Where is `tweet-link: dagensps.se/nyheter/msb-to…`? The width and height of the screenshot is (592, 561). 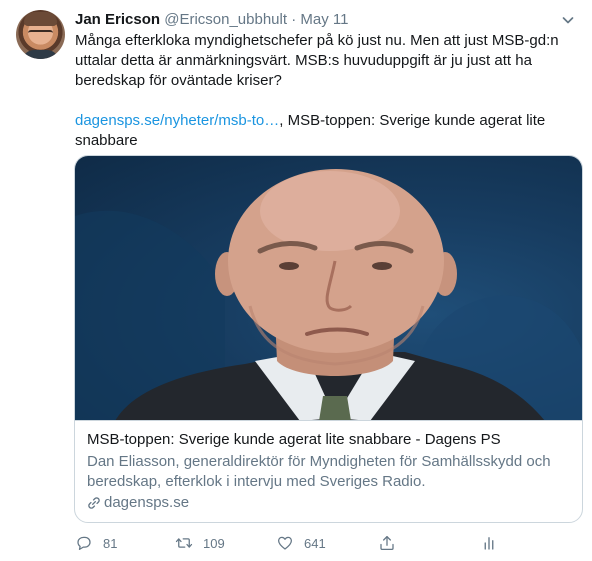
tweet-link: dagensps.se/nyheter/msb-to… is located at coordinates (177, 120).